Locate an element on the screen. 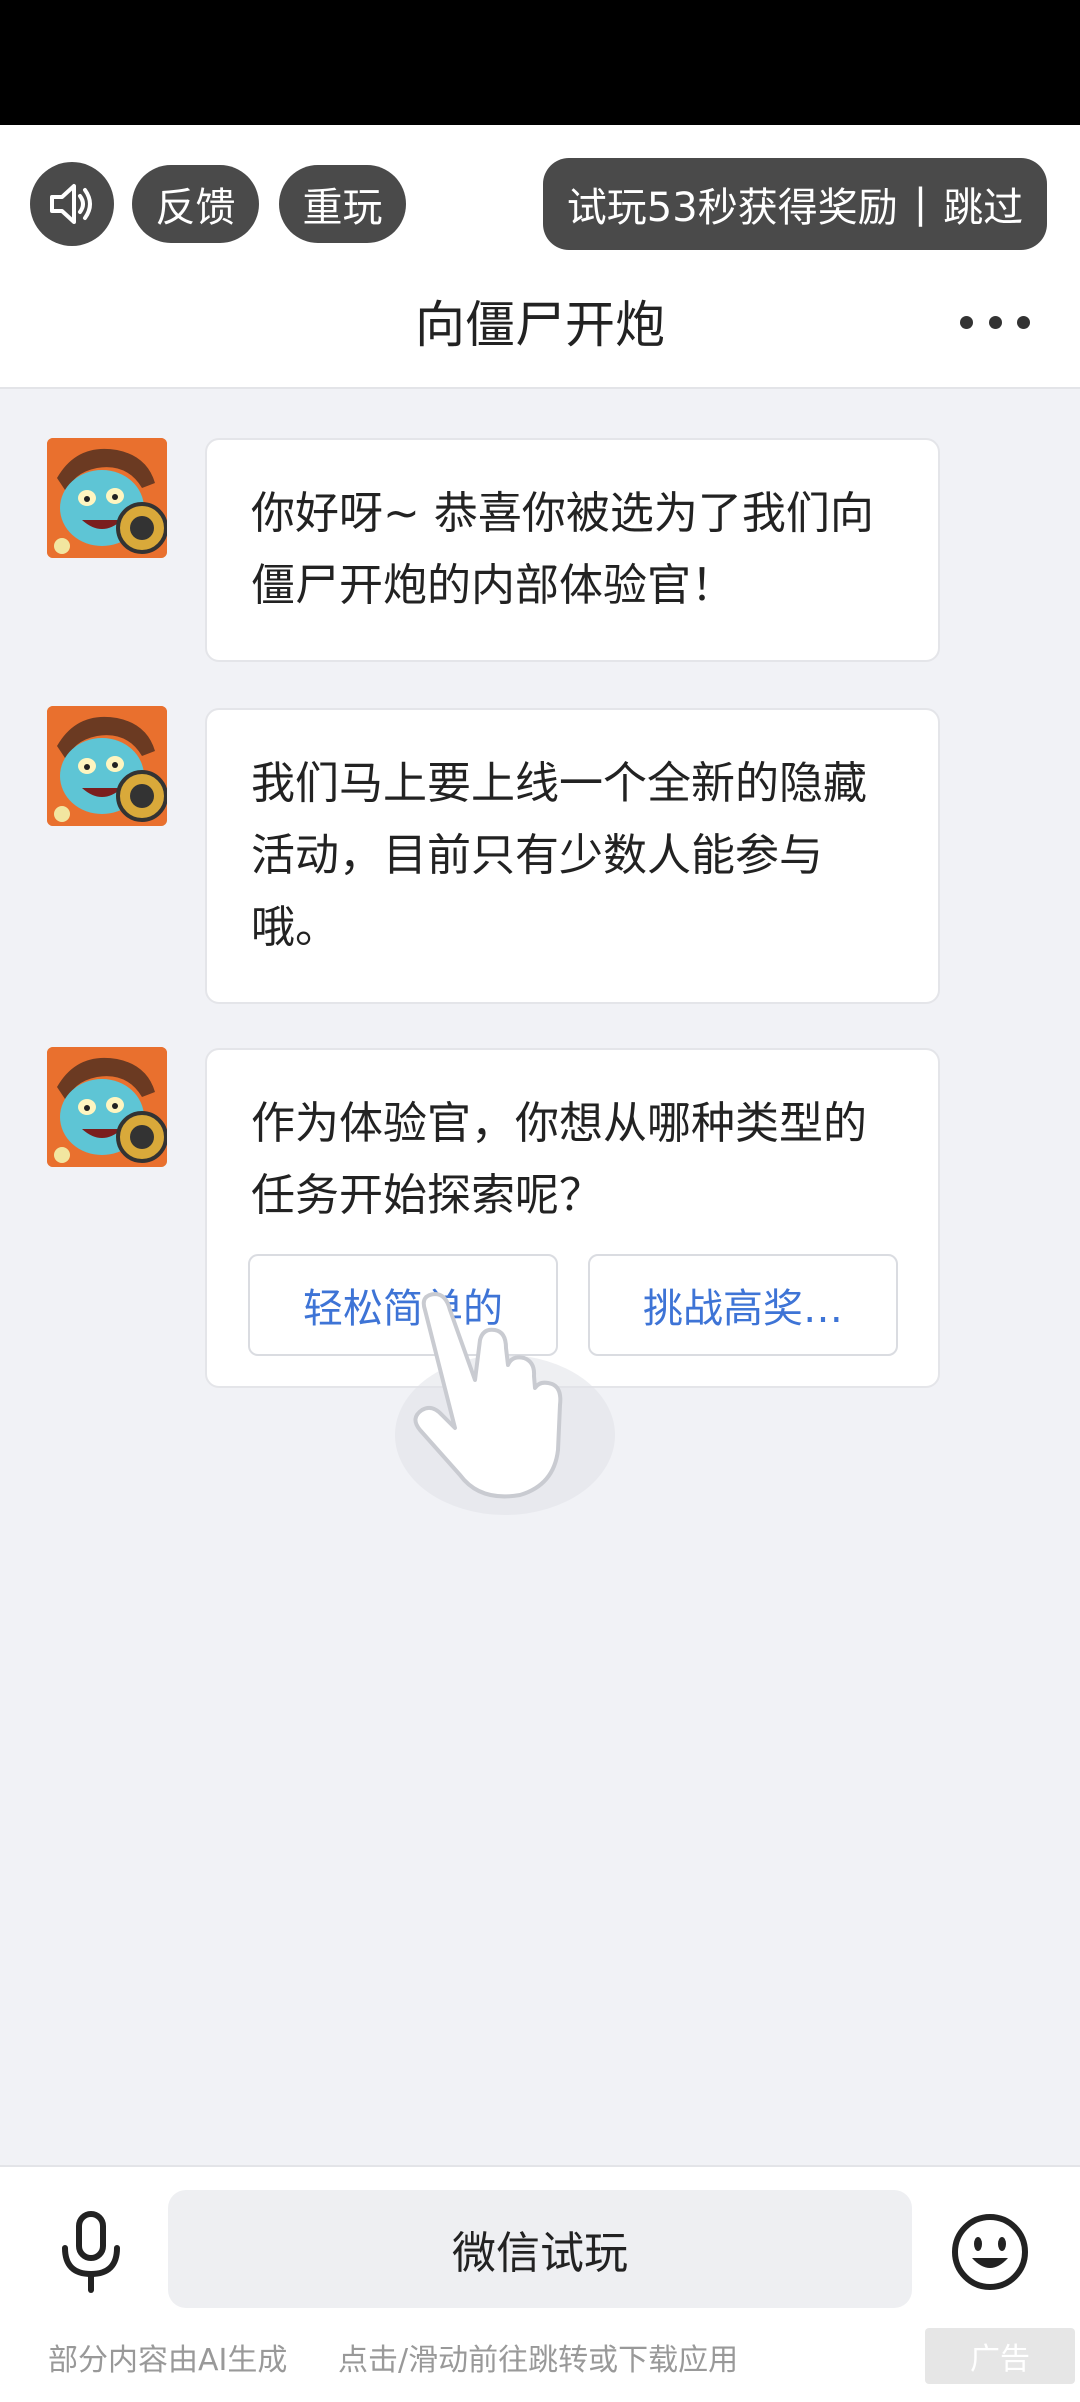  message-text: 我们马上要上线一个全新的隐藏活动，目前只有少数人能参与哦。 is located at coordinates (559, 855).